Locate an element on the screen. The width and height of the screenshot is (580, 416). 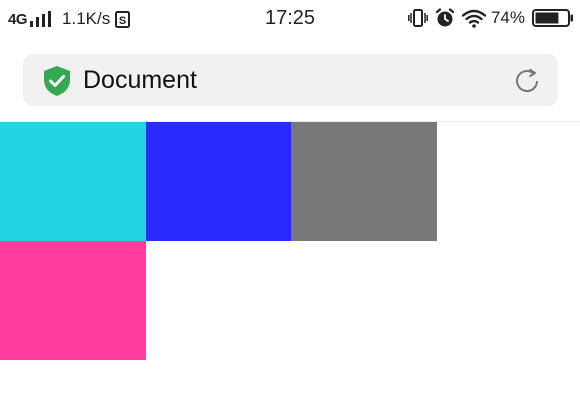
status-right: 74% is located at coordinates (487, 18).